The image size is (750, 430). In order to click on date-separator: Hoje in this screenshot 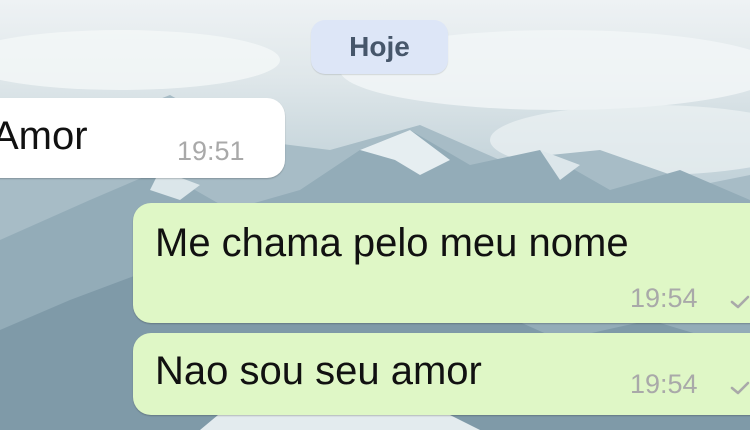, I will do `click(379, 47)`.